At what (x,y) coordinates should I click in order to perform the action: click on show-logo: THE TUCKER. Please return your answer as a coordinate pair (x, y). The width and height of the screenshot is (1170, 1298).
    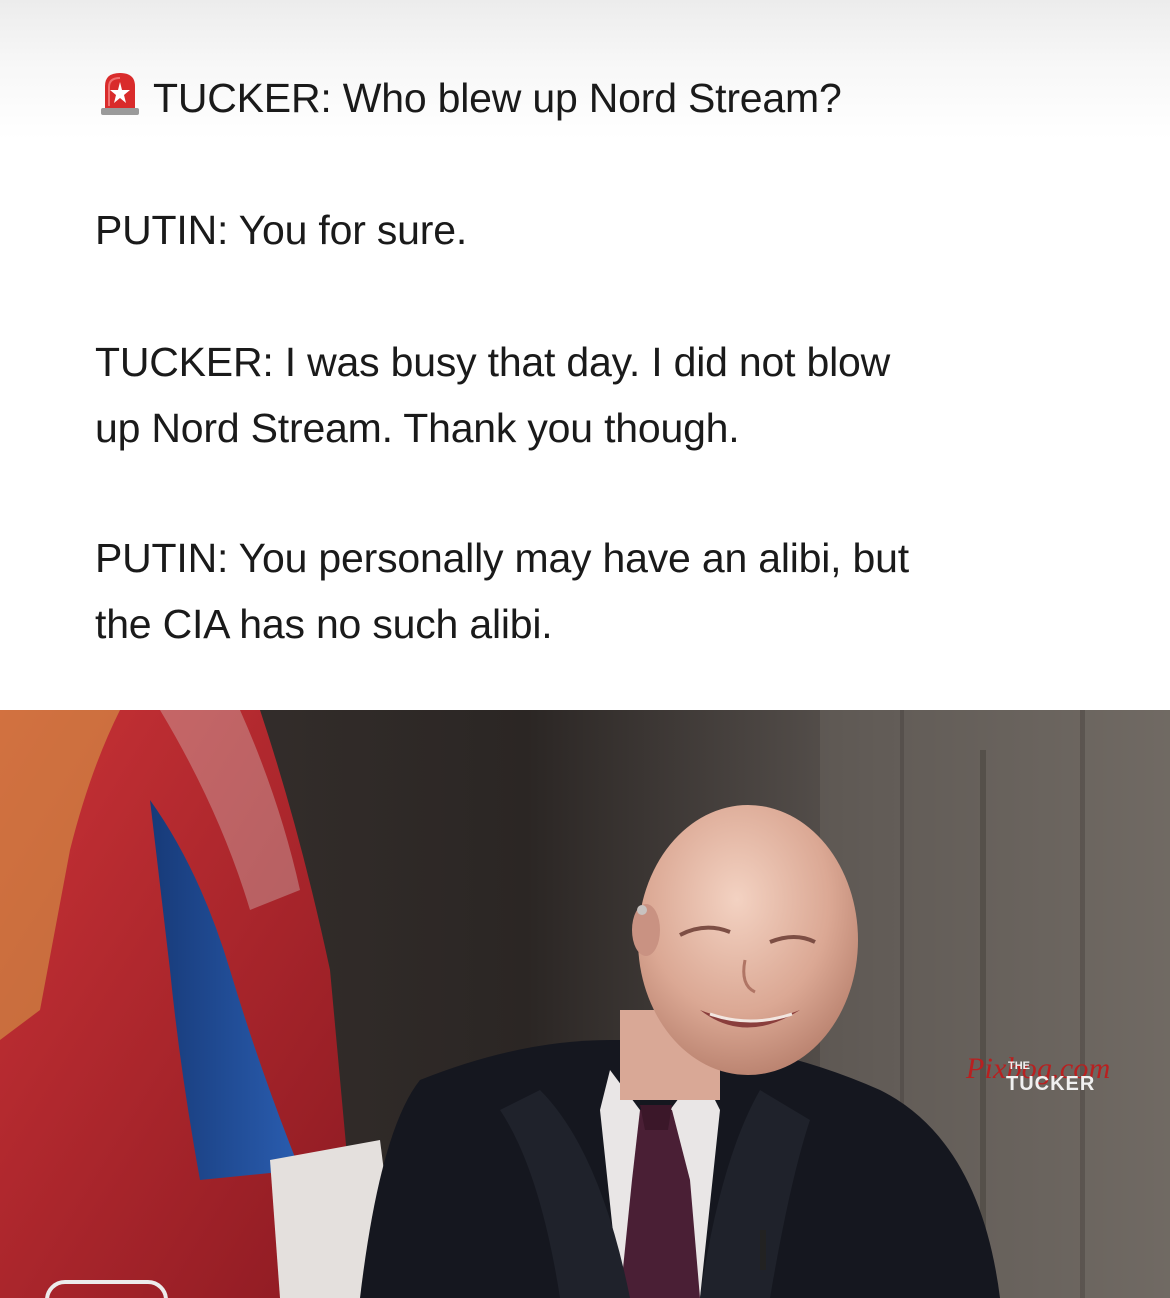
    Looking at the image, I should click on (1061, 1077).